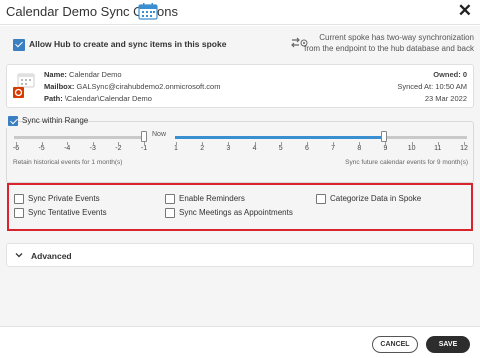 The width and height of the screenshot is (480, 358). Describe the element at coordinates (240, 342) in the screenshot. I see `dialog-footer: CANCEL SAVE` at that location.